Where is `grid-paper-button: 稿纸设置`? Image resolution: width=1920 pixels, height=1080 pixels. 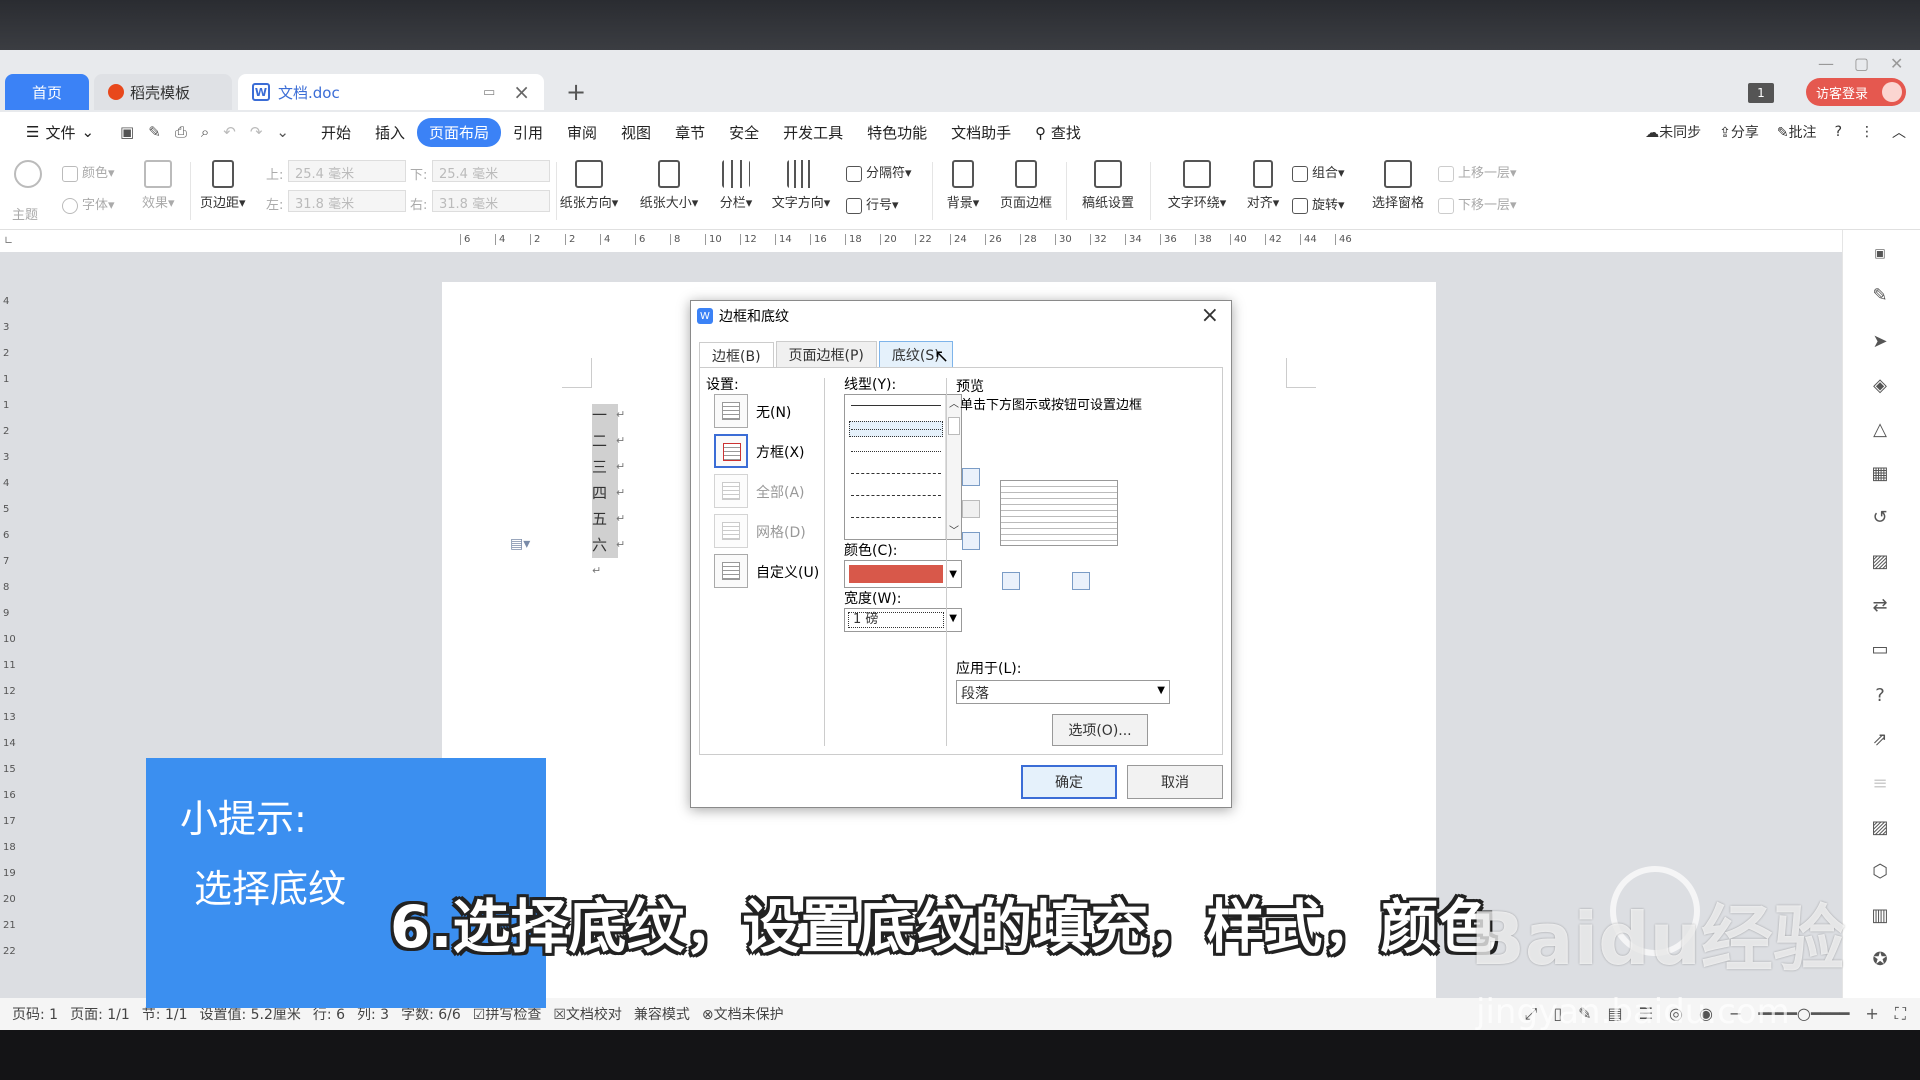 grid-paper-button: 稿纸设置 is located at coordinates (1108, 185).